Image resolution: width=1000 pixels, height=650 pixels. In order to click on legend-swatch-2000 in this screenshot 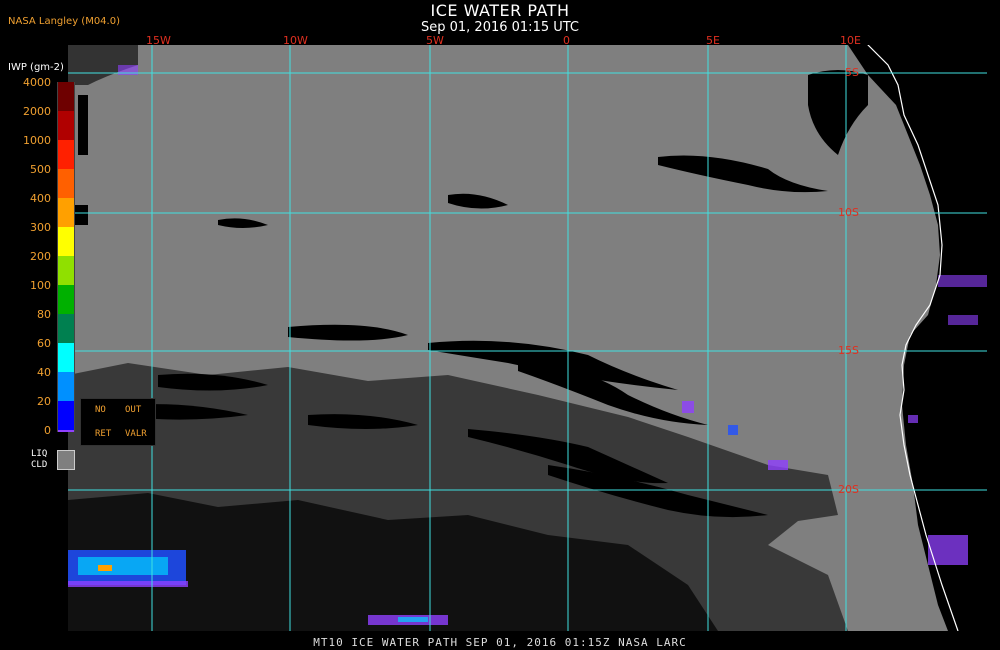, I will do `click(66, 125)`.